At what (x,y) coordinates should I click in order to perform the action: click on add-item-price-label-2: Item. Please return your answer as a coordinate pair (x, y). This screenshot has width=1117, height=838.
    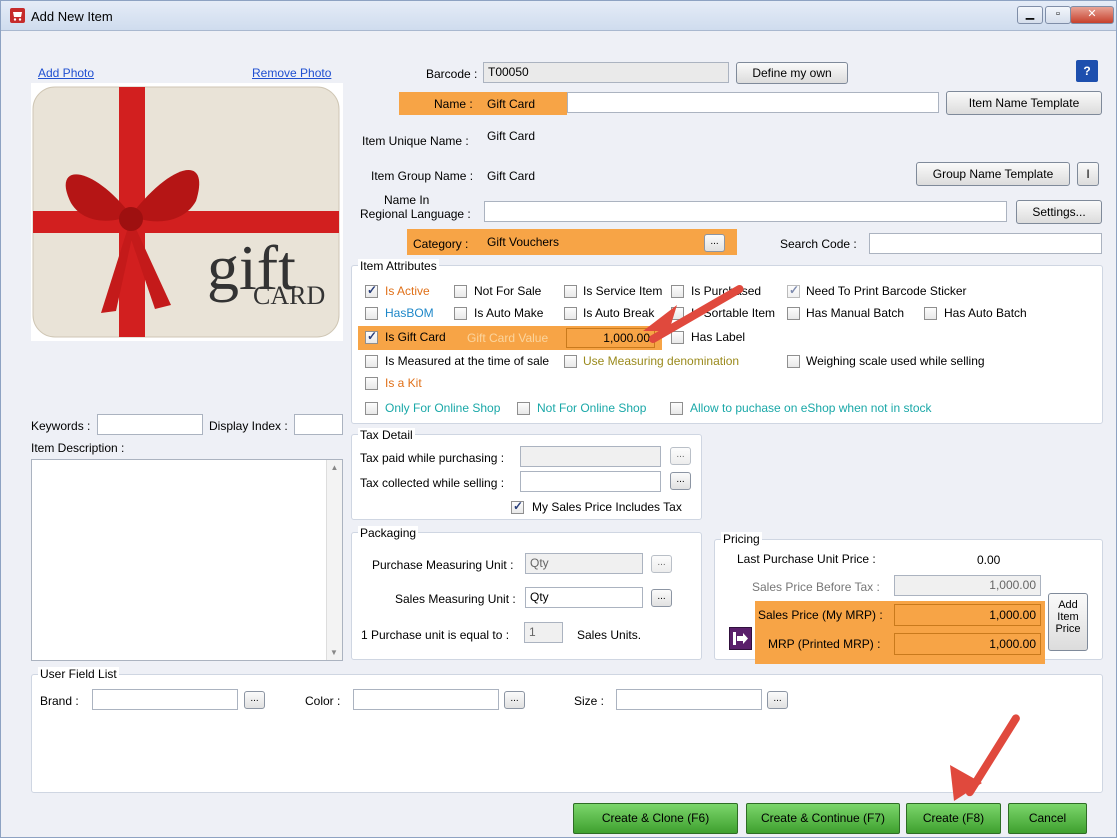
    Looking at the image, I should click on (1068, 617).